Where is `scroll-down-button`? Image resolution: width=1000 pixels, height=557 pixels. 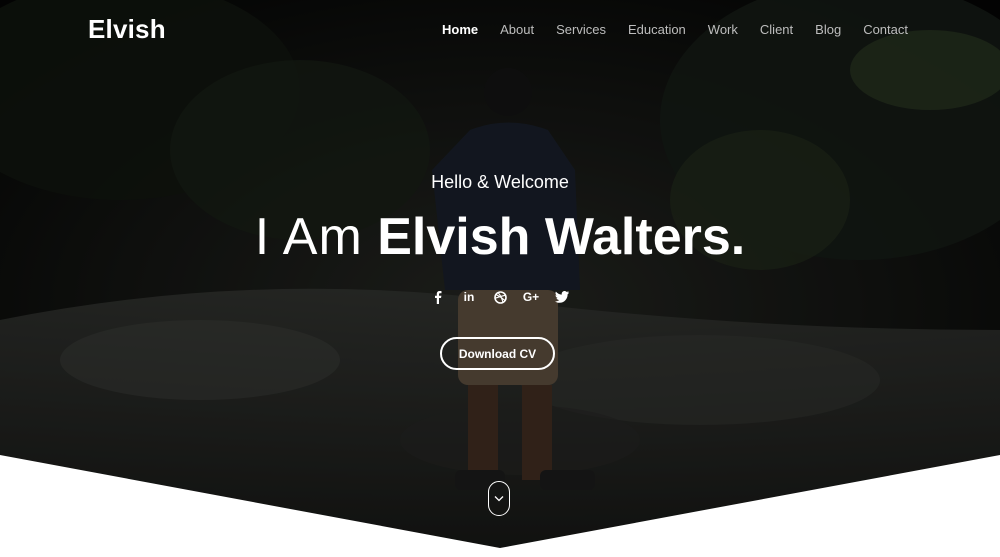 scroll-down-button is located at coordinates (499, 498).